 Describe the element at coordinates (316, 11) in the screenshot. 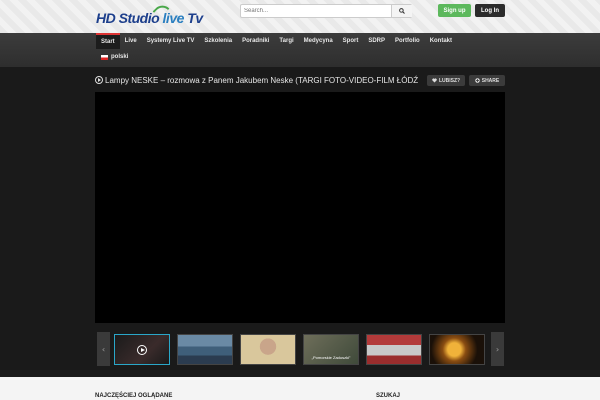

I see `search-input` at that location.